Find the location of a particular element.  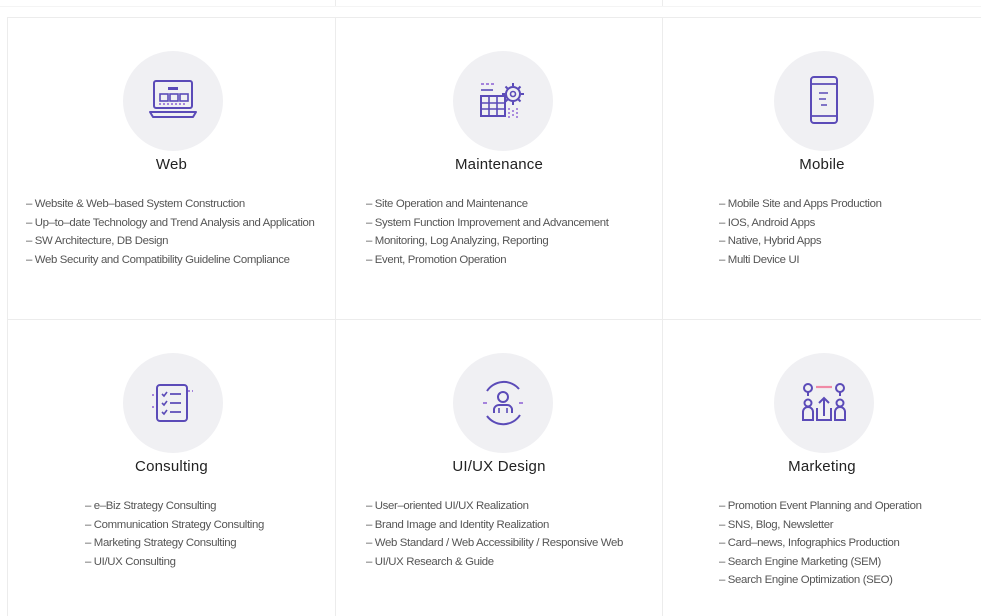

share-icon is located at coordinates (824, 403).